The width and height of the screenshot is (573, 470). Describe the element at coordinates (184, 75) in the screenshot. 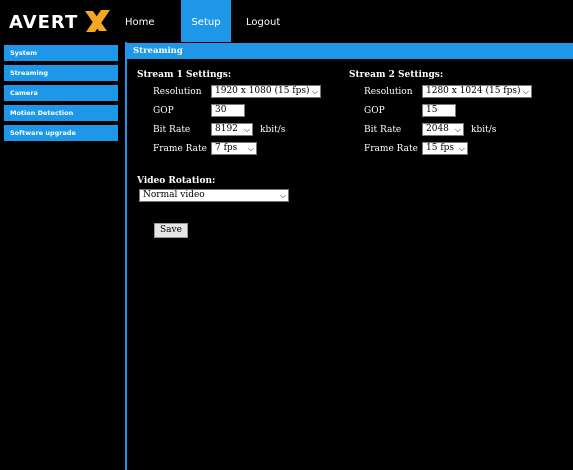

I see `stream1-title: Stream 1 Settings:` at that location.